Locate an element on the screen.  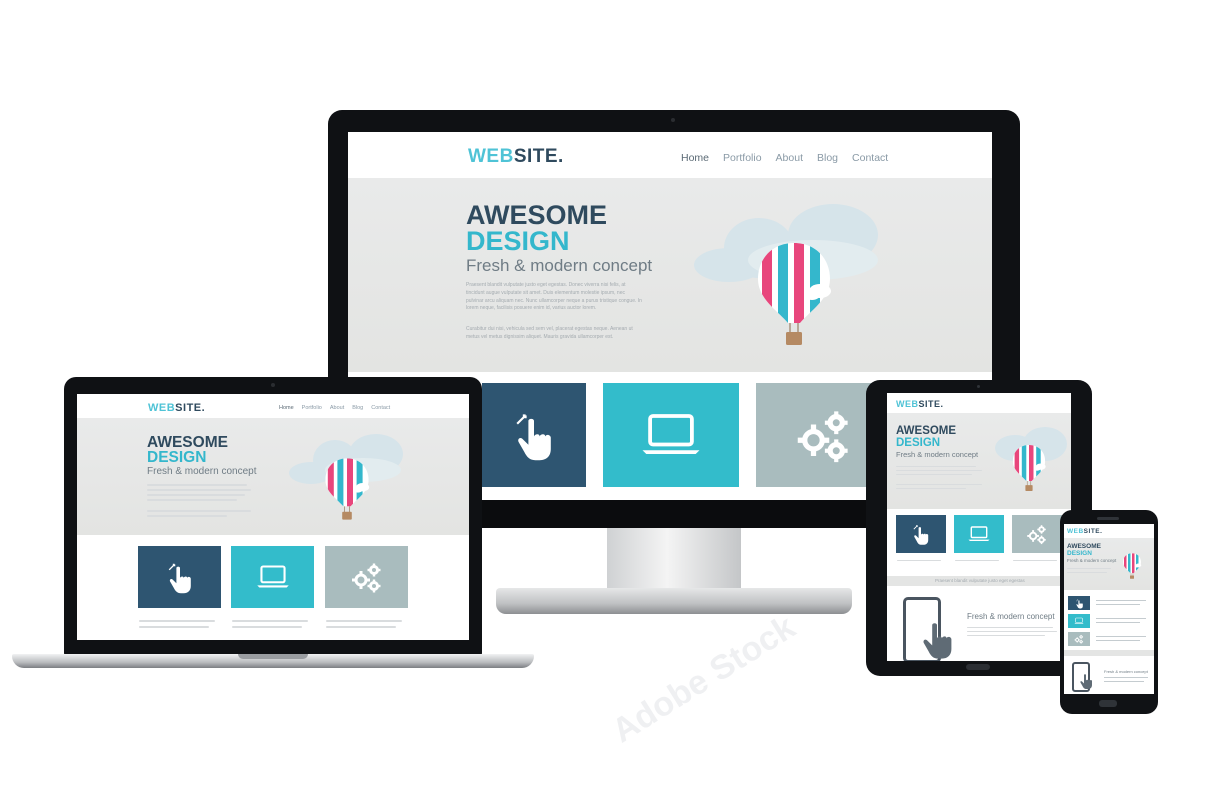
phone-home-button is located at coordinates (1108, 703).